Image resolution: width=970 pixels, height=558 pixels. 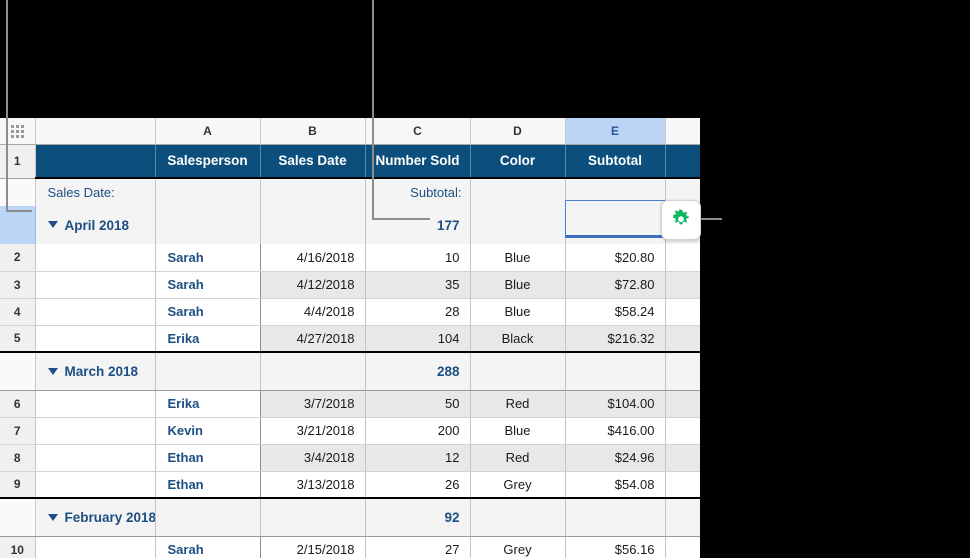 I want to click on cell-subtotal: $56.16, so click(x=615, y=547).